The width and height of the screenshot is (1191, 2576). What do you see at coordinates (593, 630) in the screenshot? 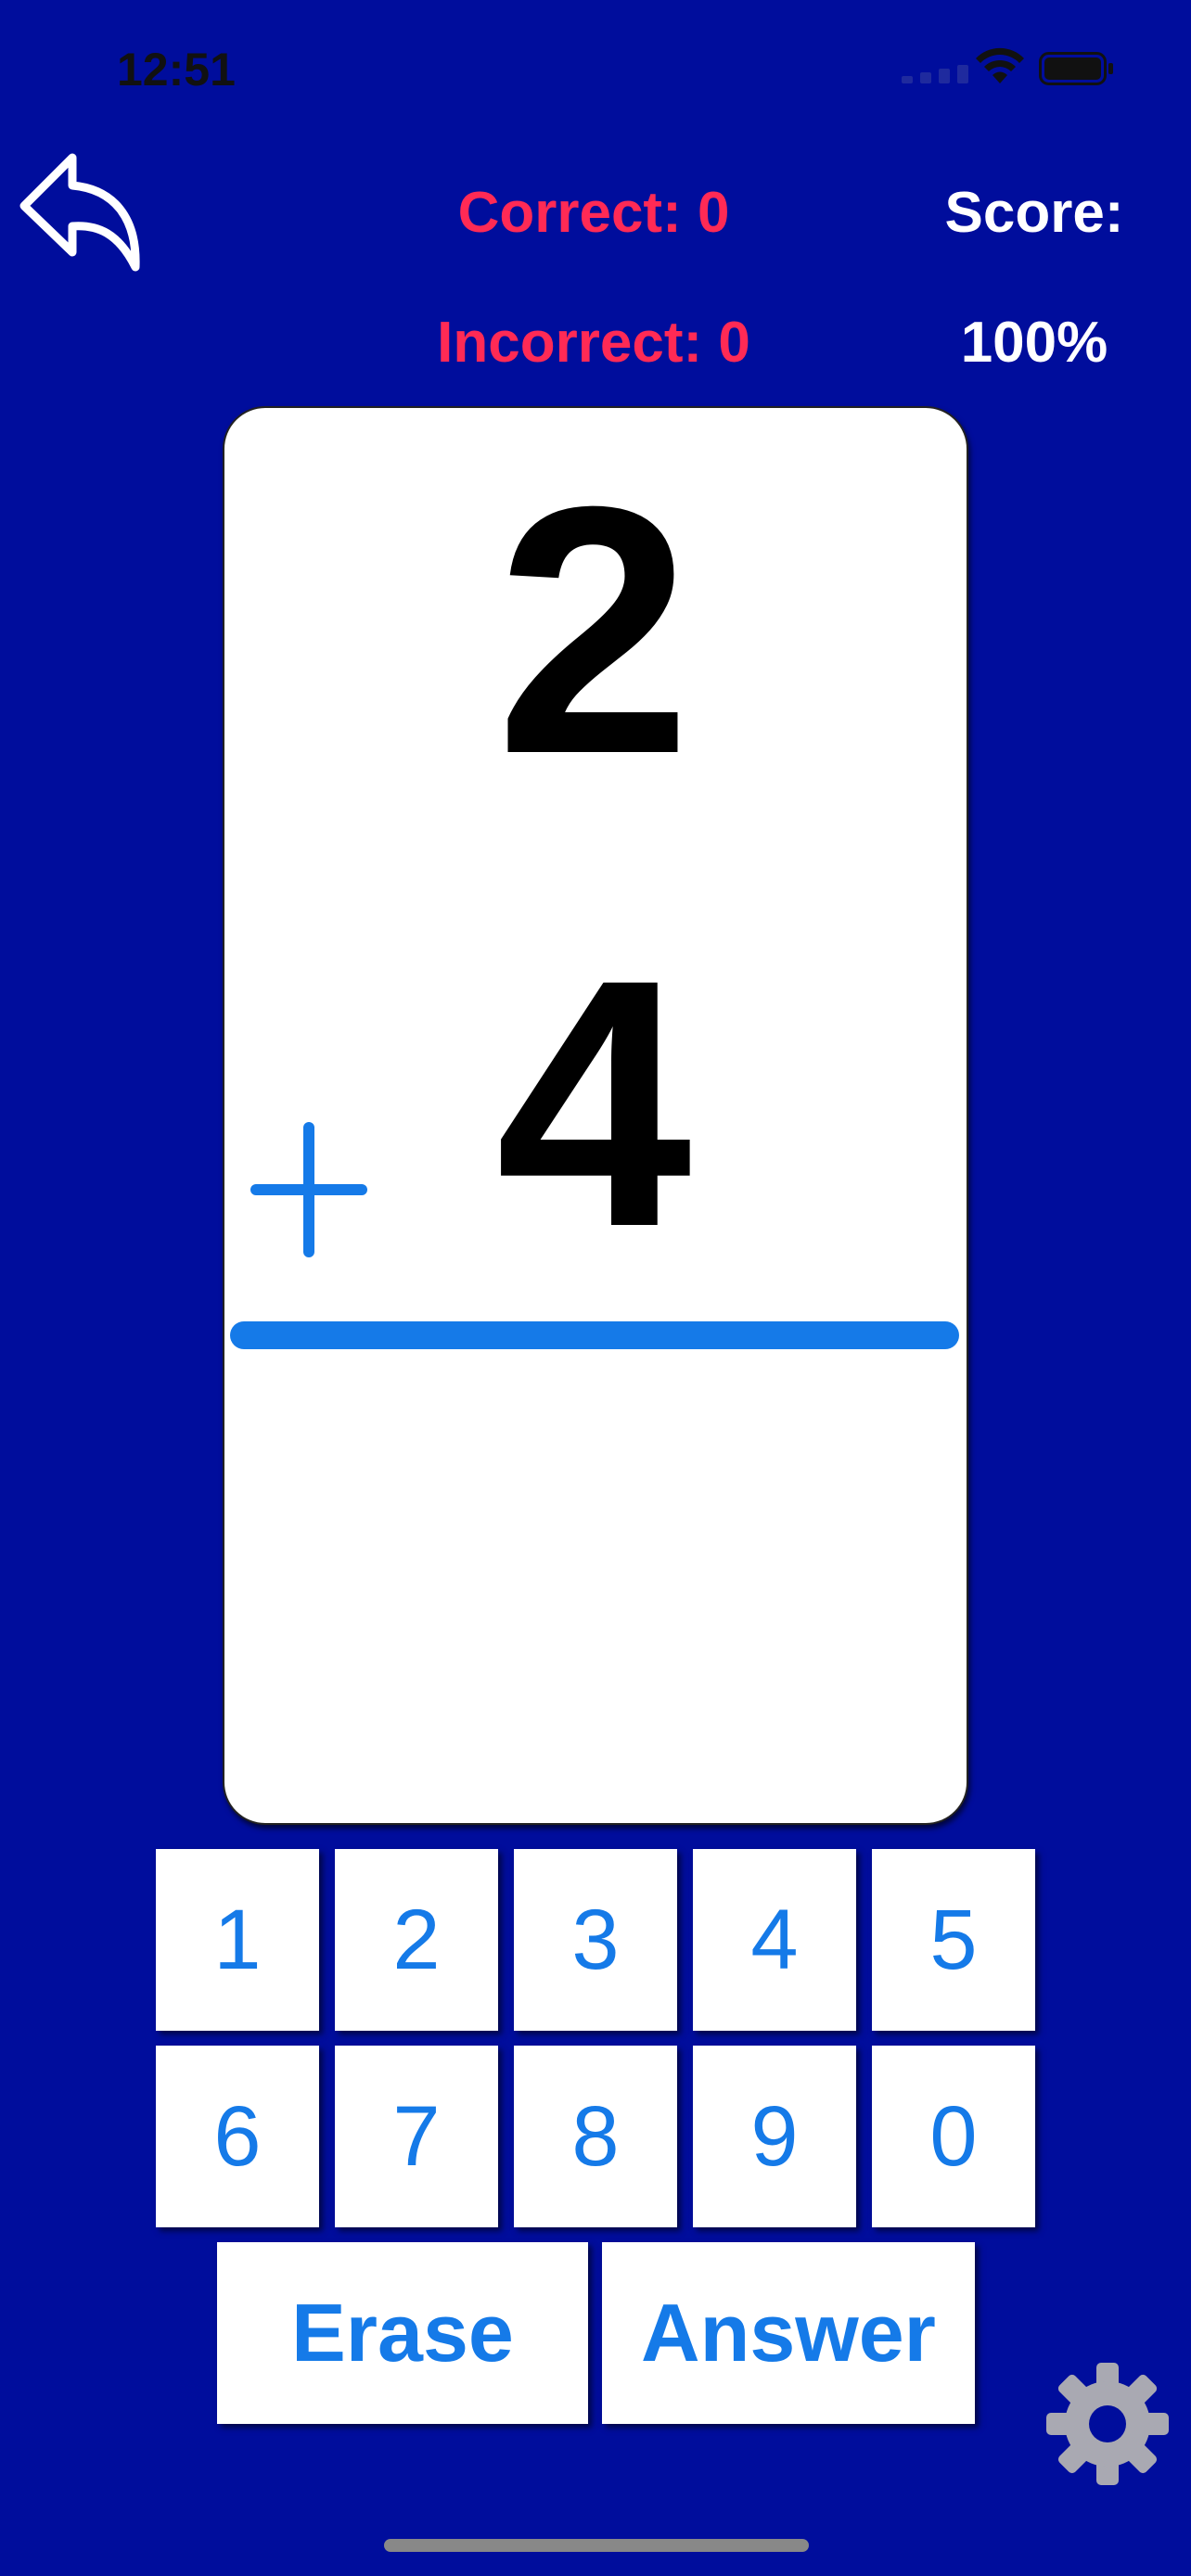
I see `first-operand: 2` at bounding box center [593, 630].